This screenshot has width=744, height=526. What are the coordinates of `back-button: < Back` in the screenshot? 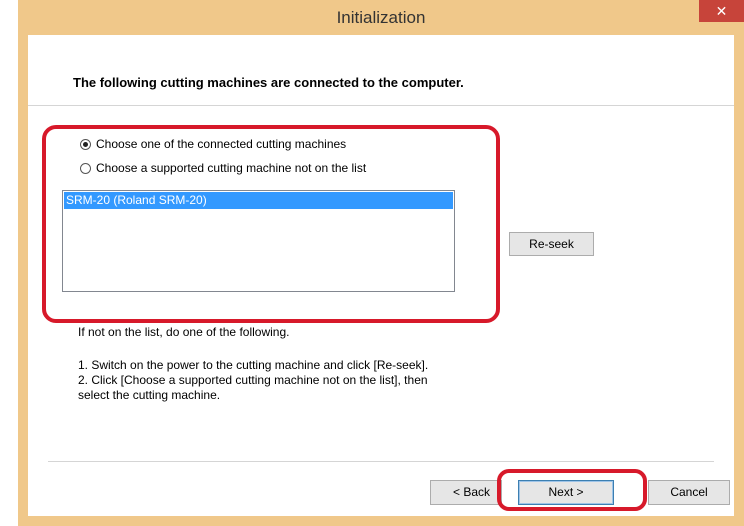 It's located at (466, 492).